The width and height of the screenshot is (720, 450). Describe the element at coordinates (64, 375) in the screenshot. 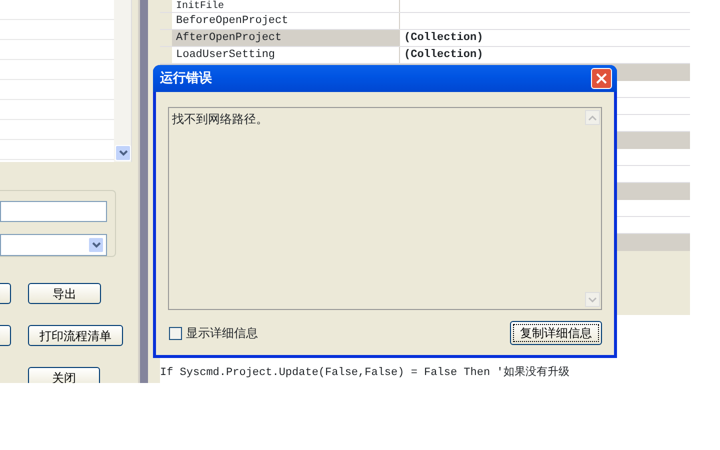

I see `panel-button: 关闭` at that location.